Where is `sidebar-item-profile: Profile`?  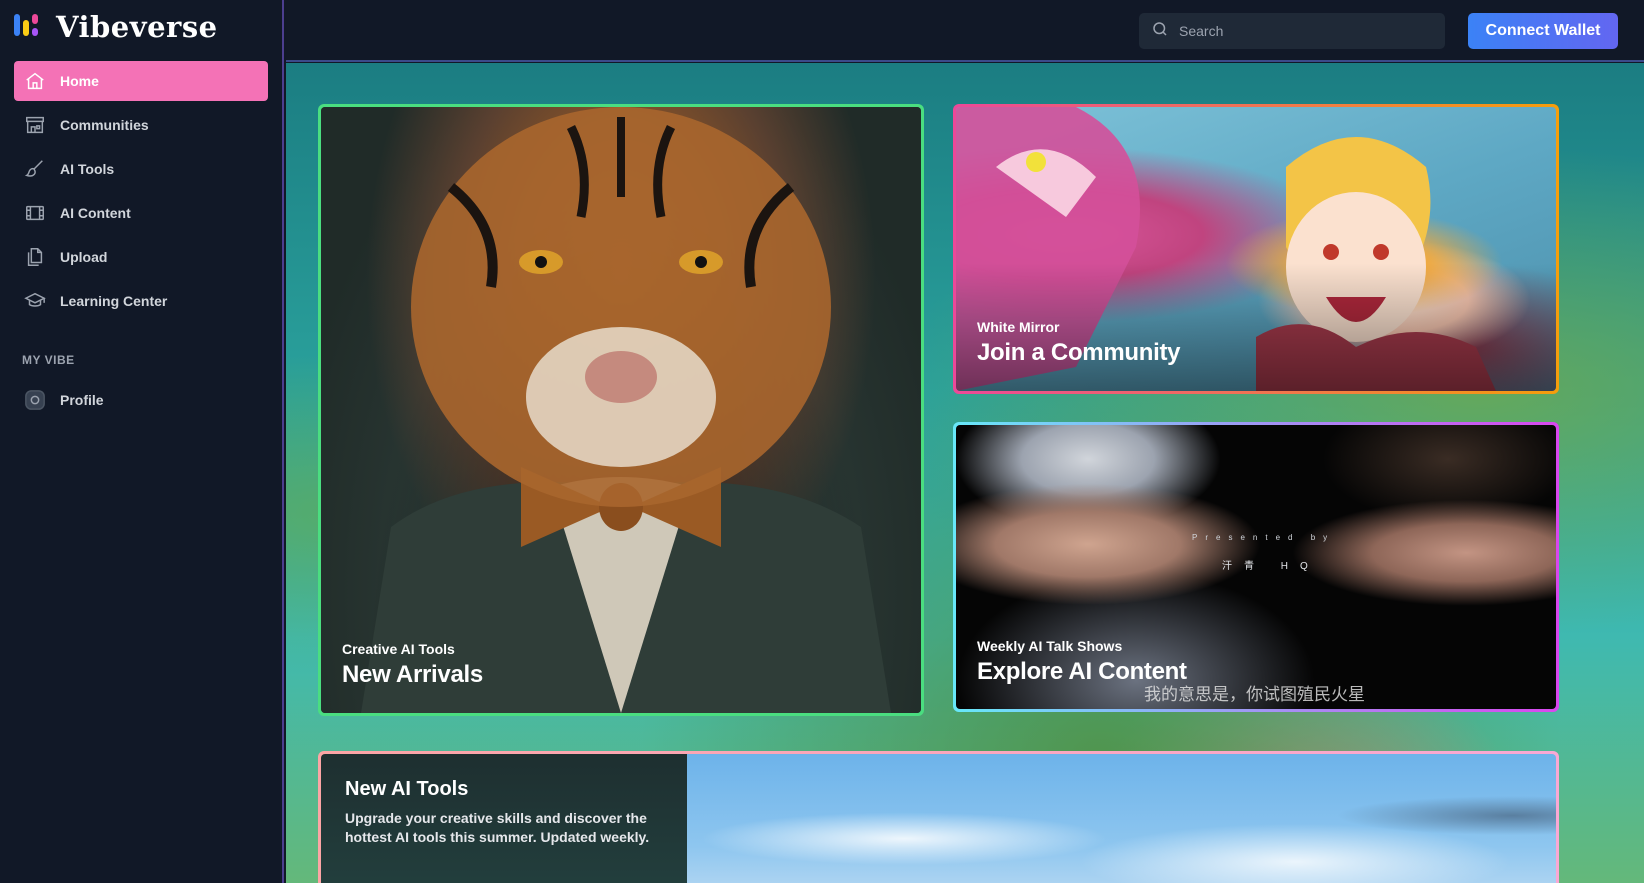 sidebar-item-profile: Profile is located at coordinates (141, 400).